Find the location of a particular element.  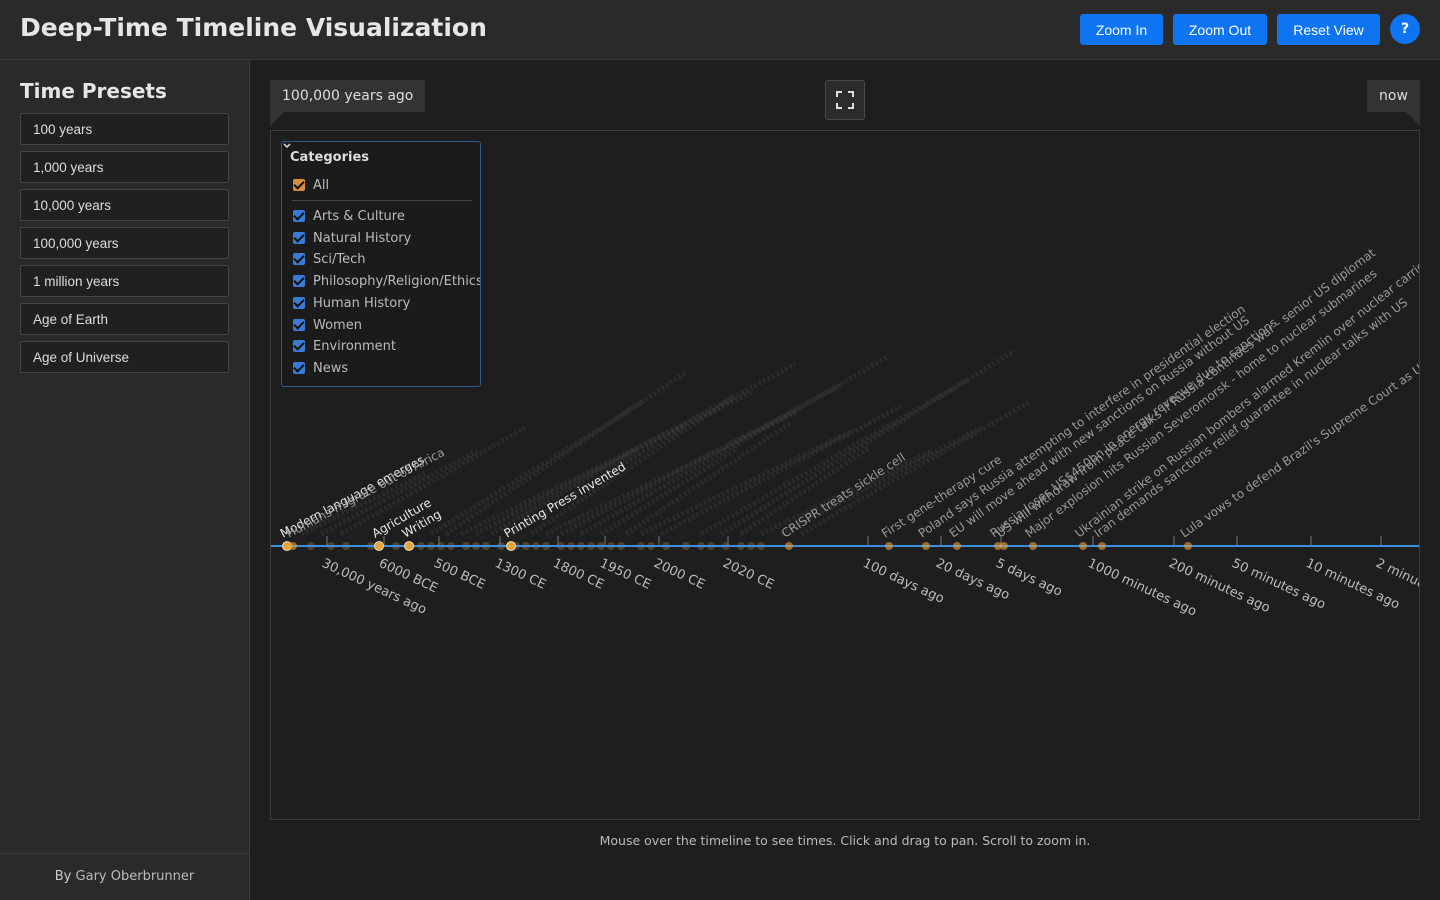

category-label: All is located at coordinates (321, 185).